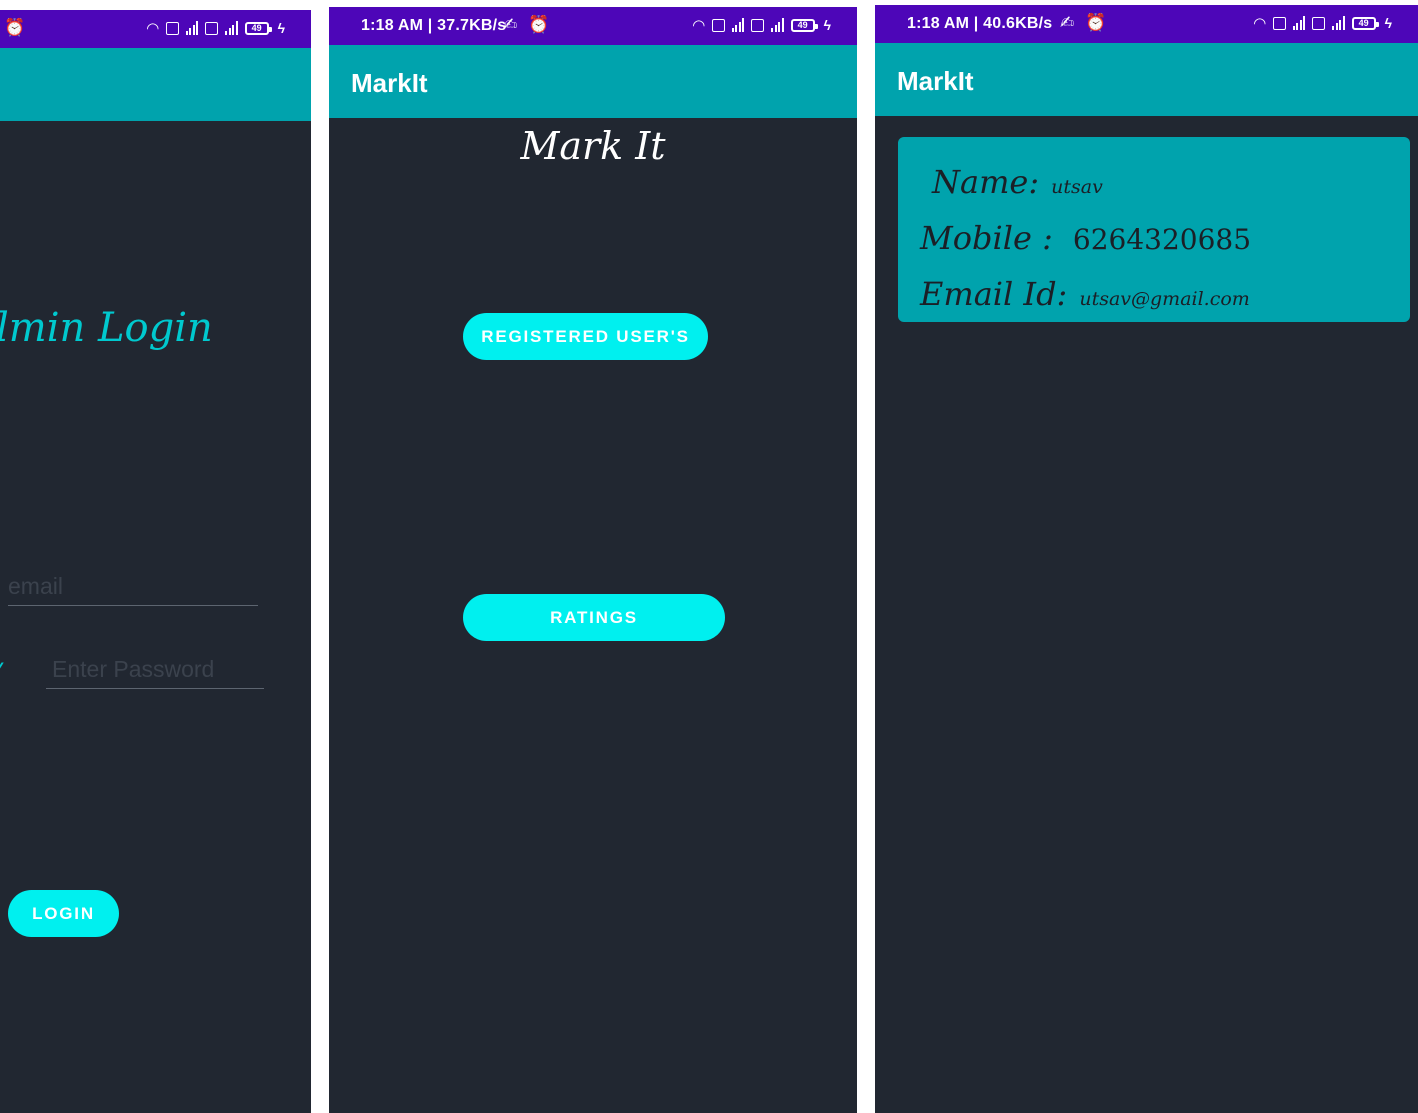 This screenshot has height=1113, width=1418. I want to click on mobile-label: Mobile :, so click(986, 238).